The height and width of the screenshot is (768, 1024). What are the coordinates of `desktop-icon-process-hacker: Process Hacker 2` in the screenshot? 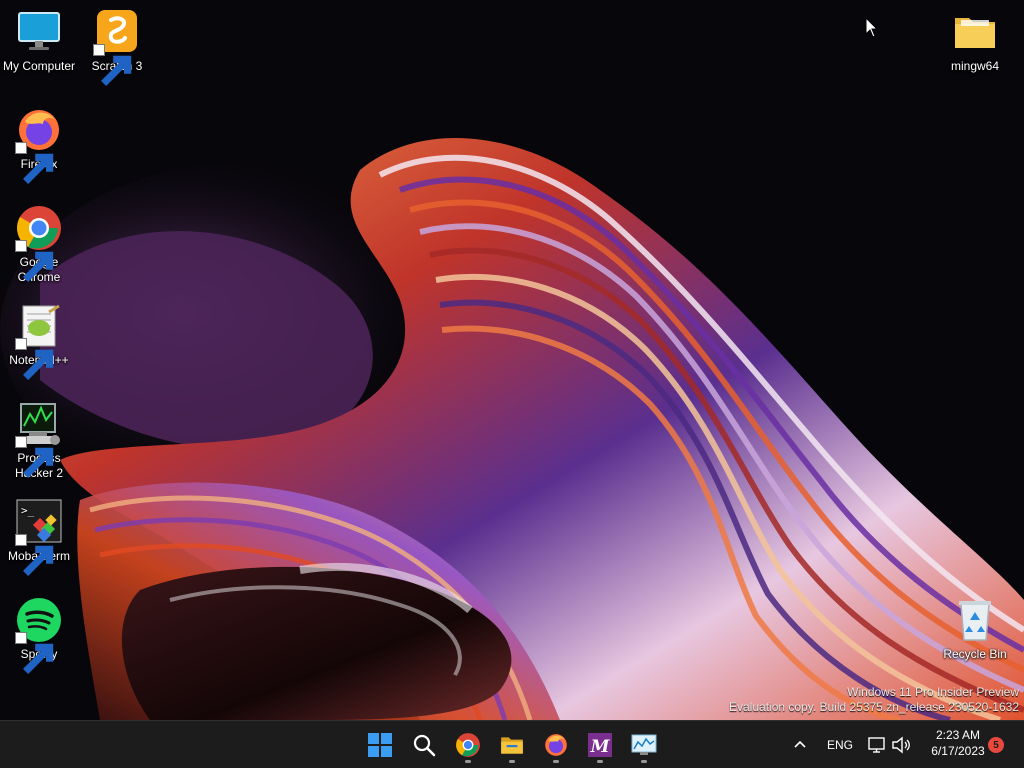 It's located at (39, 440).